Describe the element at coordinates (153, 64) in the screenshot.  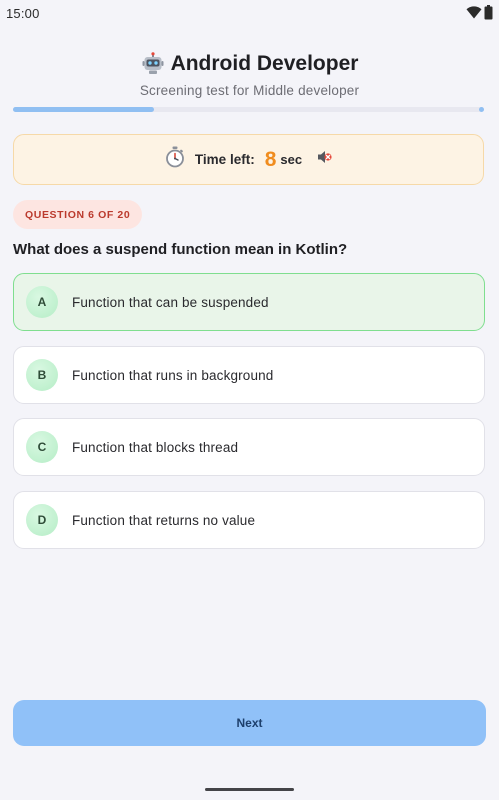
I see `robot-icon` at that location.